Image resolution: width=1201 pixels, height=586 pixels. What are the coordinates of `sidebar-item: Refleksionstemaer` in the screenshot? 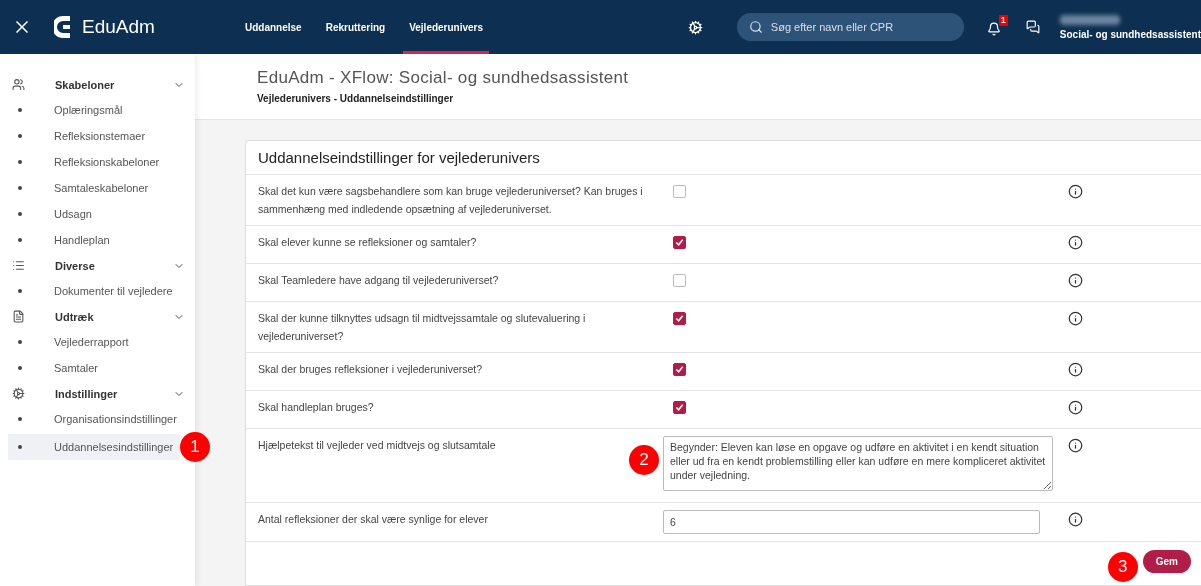 It's located at (101, 136).